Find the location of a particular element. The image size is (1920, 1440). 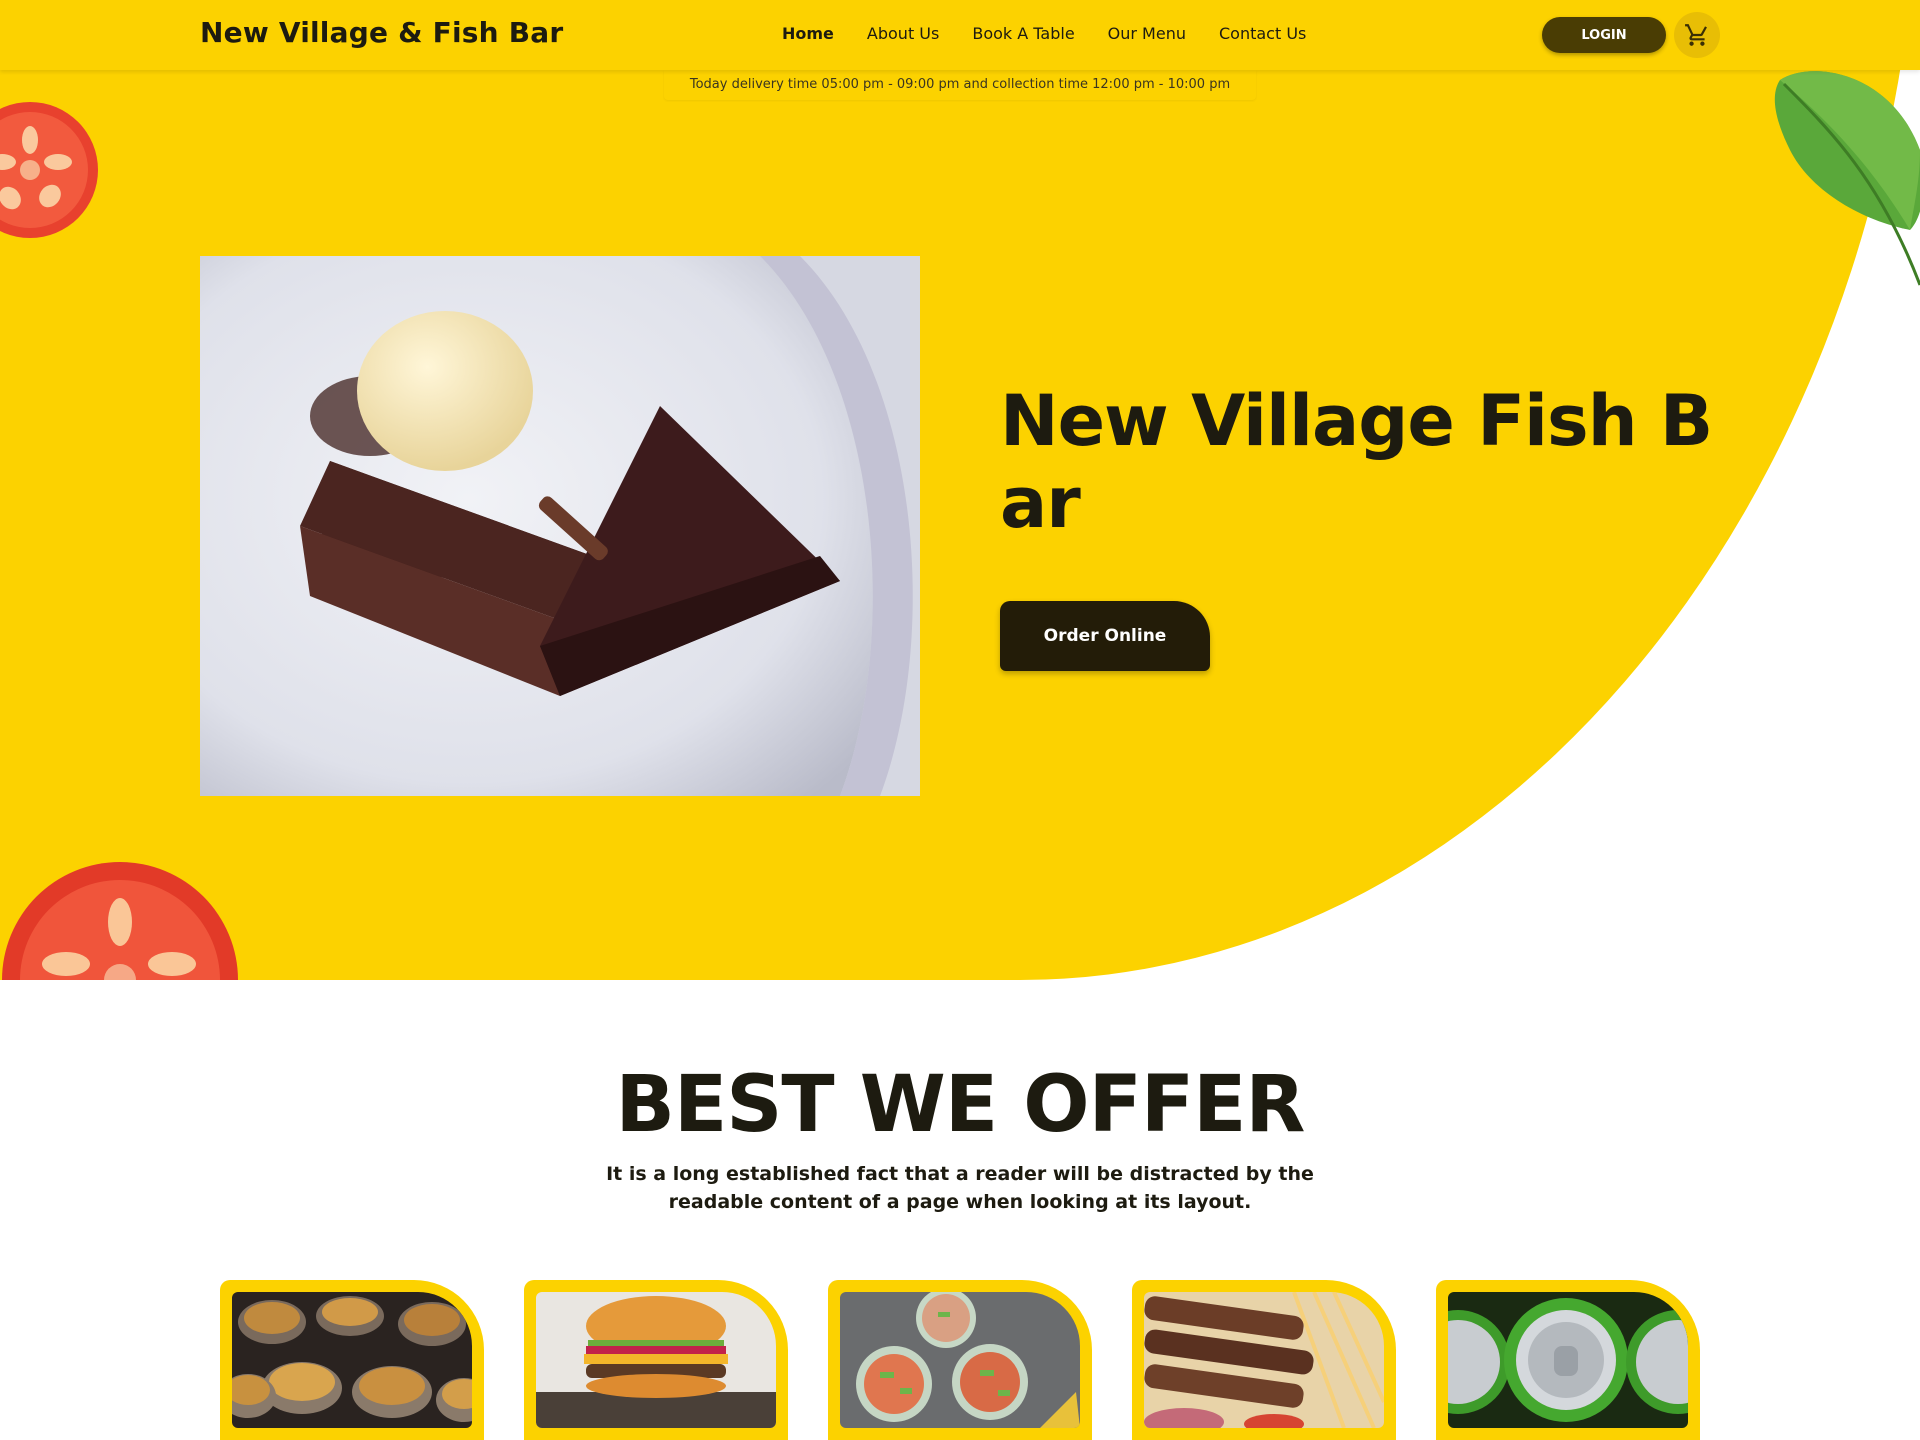

basil-leaf-image is located at coordinates (1845, 175).